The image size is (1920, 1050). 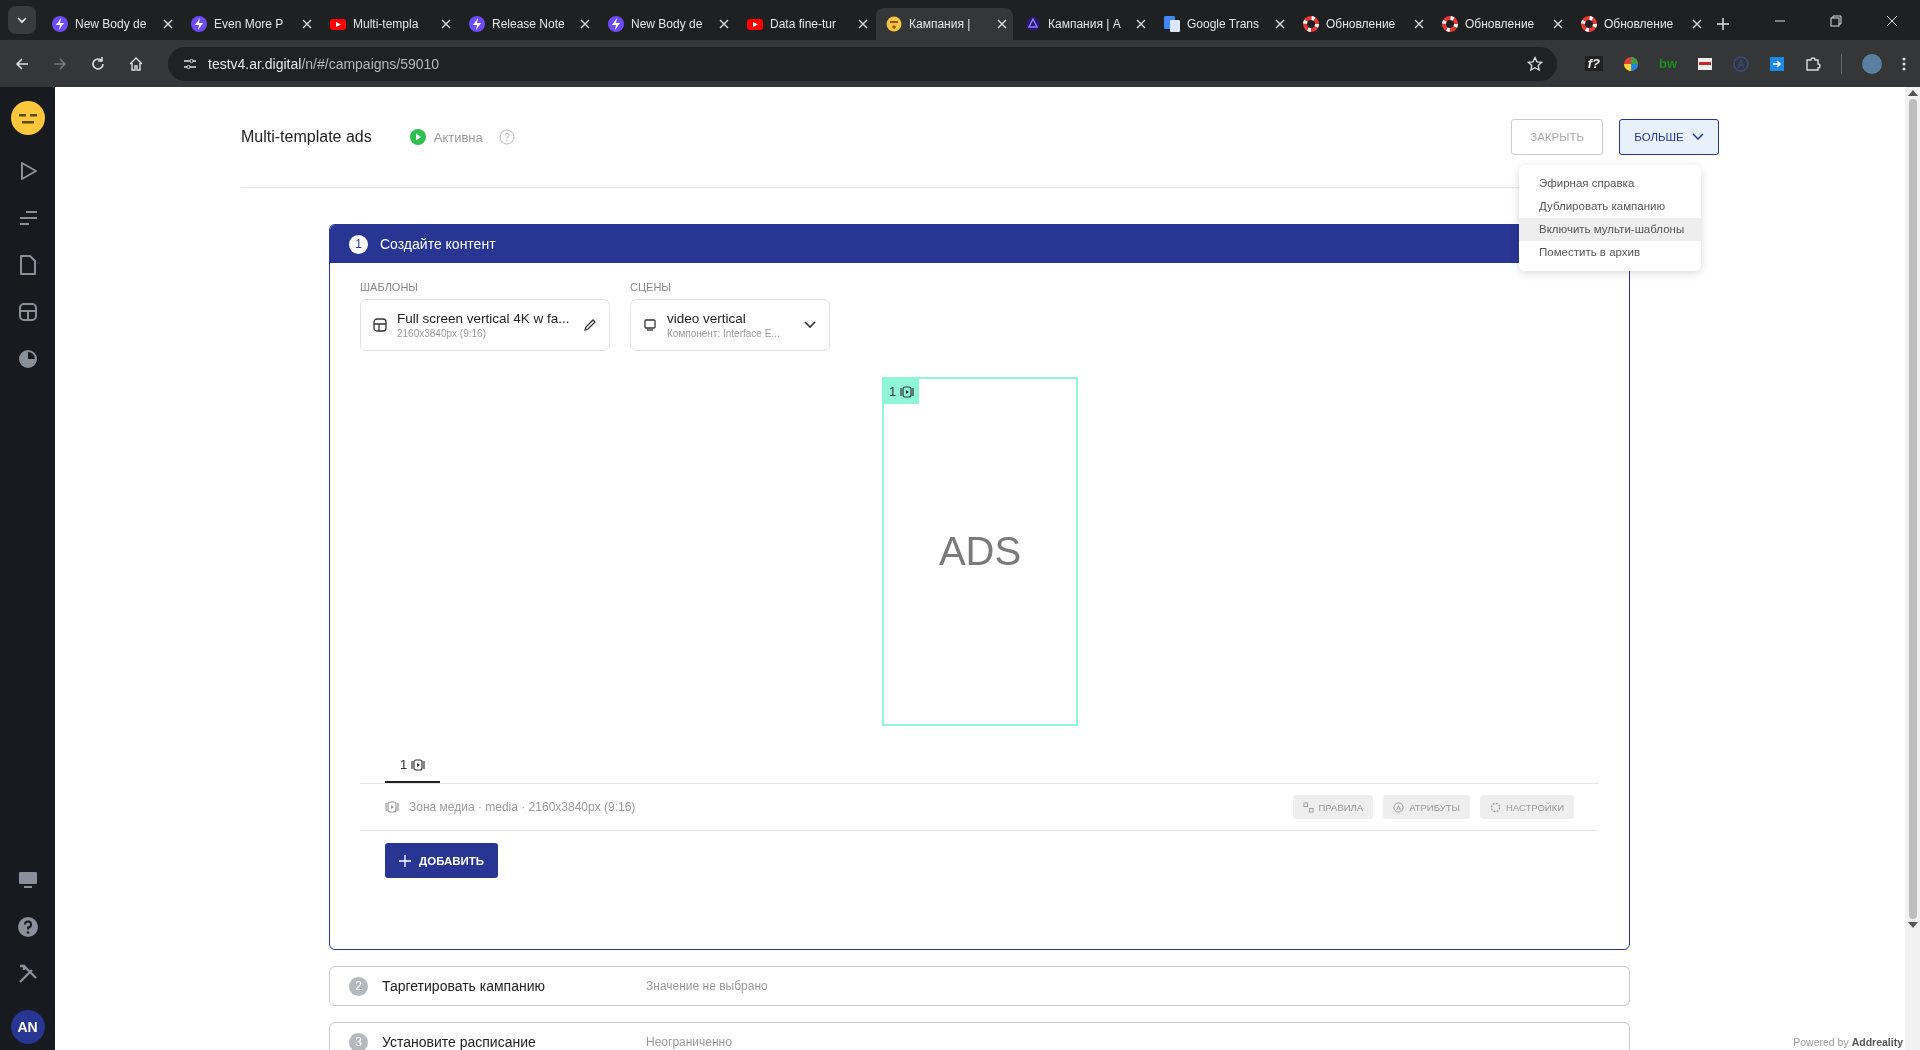 I want to click on preview-text: ADS, so click(x=980, y=551).